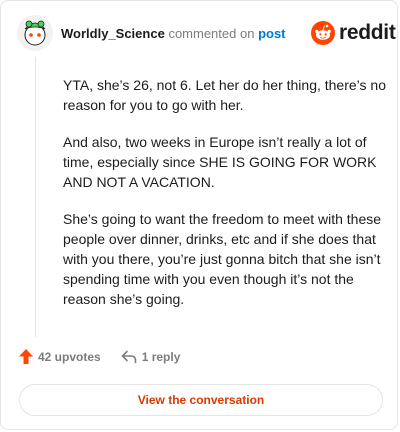 This screenshot has width=400, height=432. Describe the element at coordinates (113, 33) in the screenshot. I see `author-username: Worldly_Science` at that location.